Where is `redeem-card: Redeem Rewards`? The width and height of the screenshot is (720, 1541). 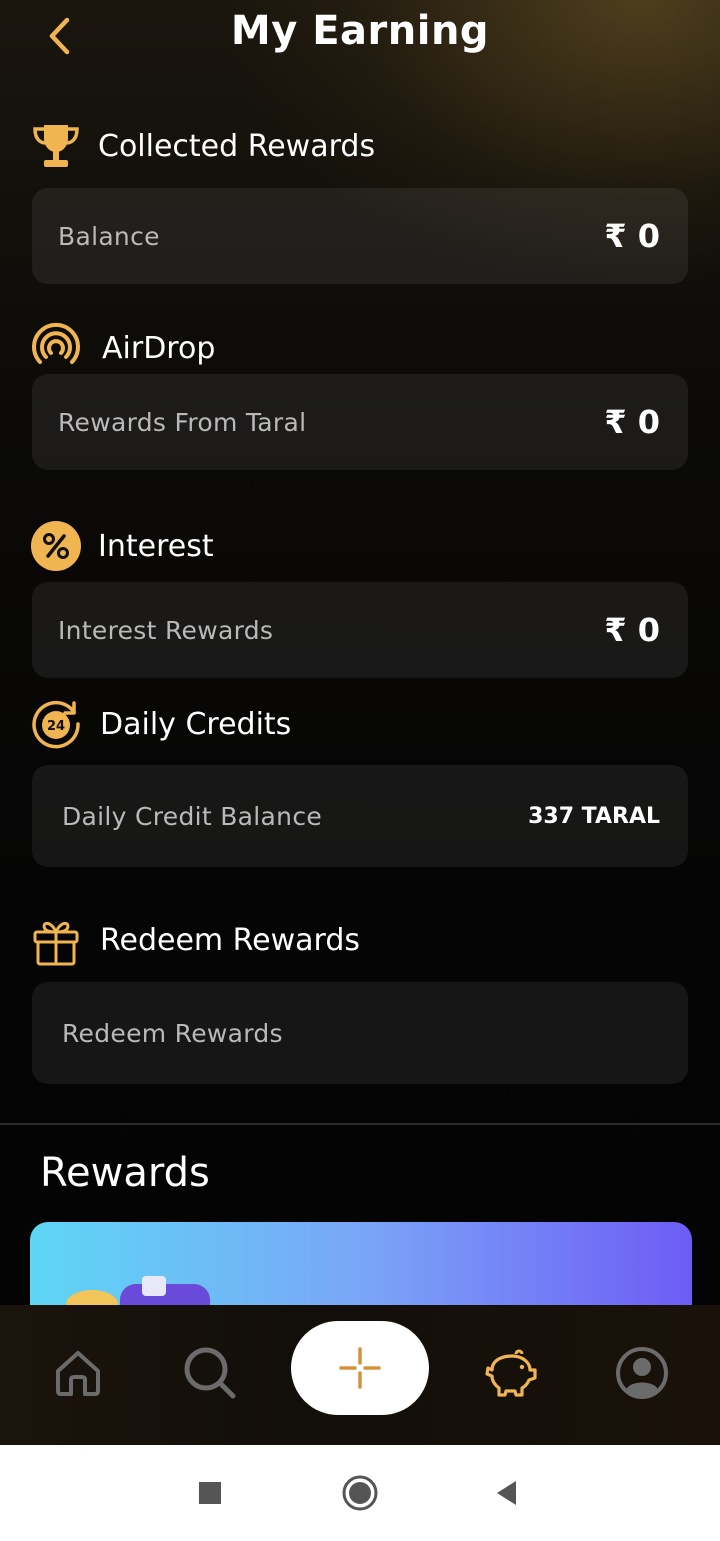 redeem-card: Redeem Rewards is located at coordinates (360, 1033).